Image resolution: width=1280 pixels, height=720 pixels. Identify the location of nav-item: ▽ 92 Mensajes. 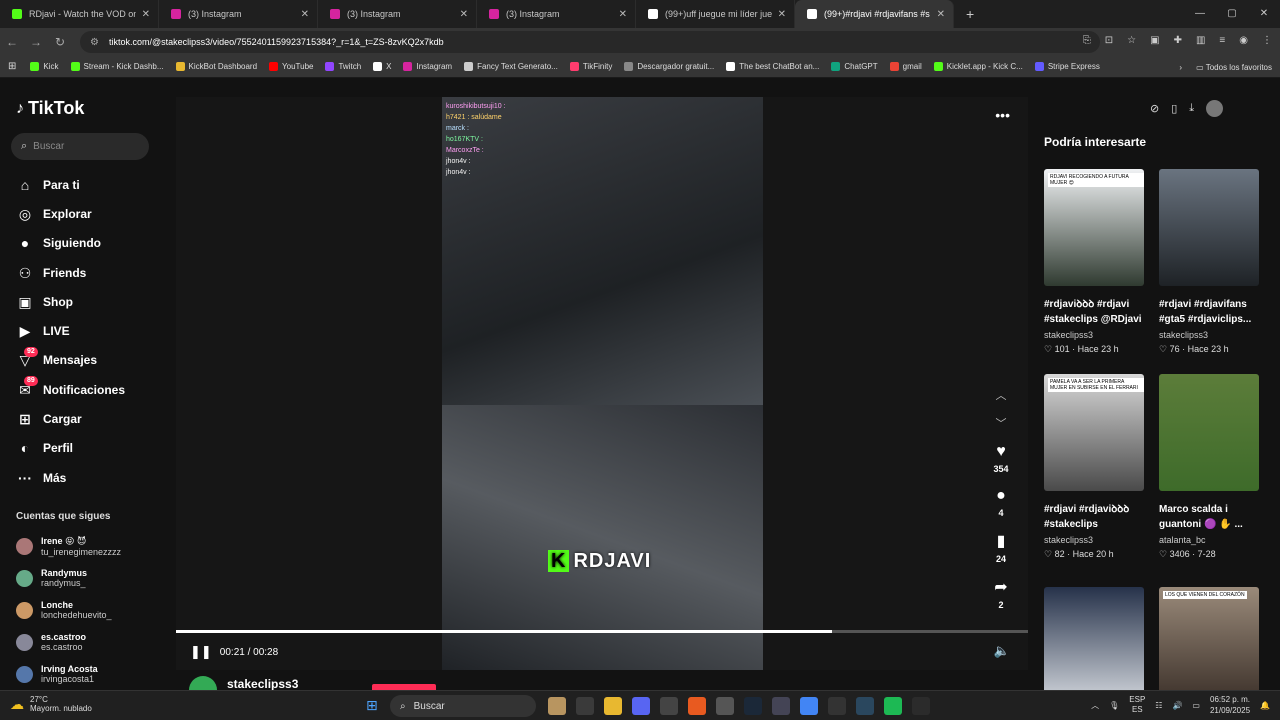
(70, 360).